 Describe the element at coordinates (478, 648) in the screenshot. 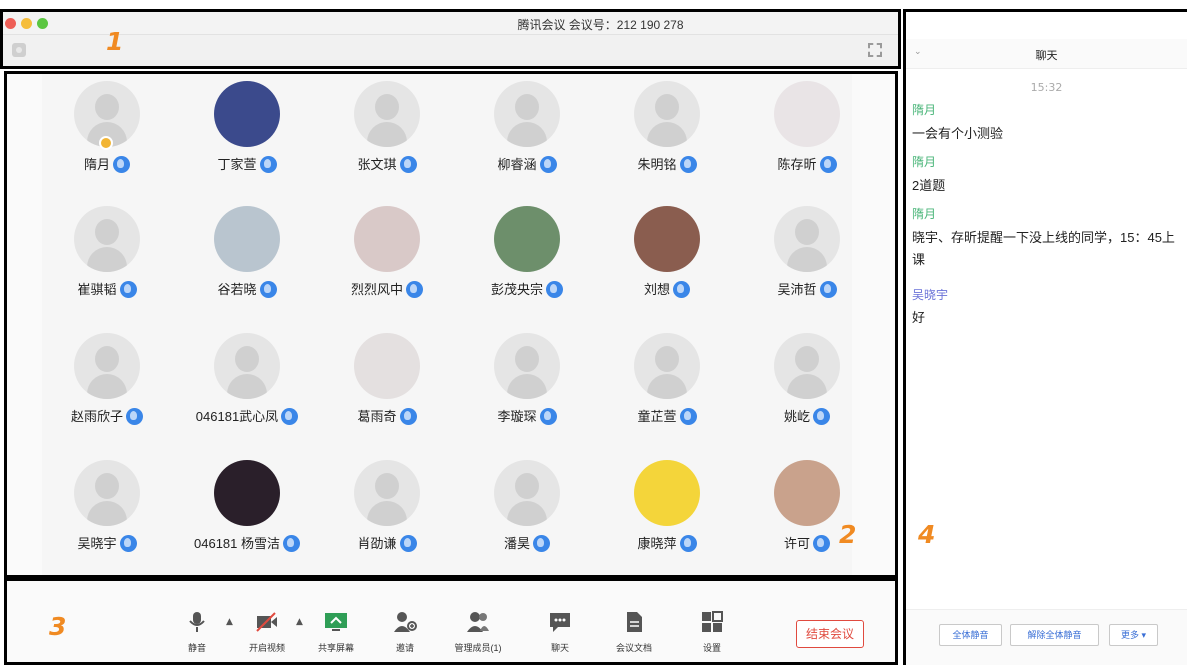

I see `manage-members-label: 管理成员(1)` at that location.